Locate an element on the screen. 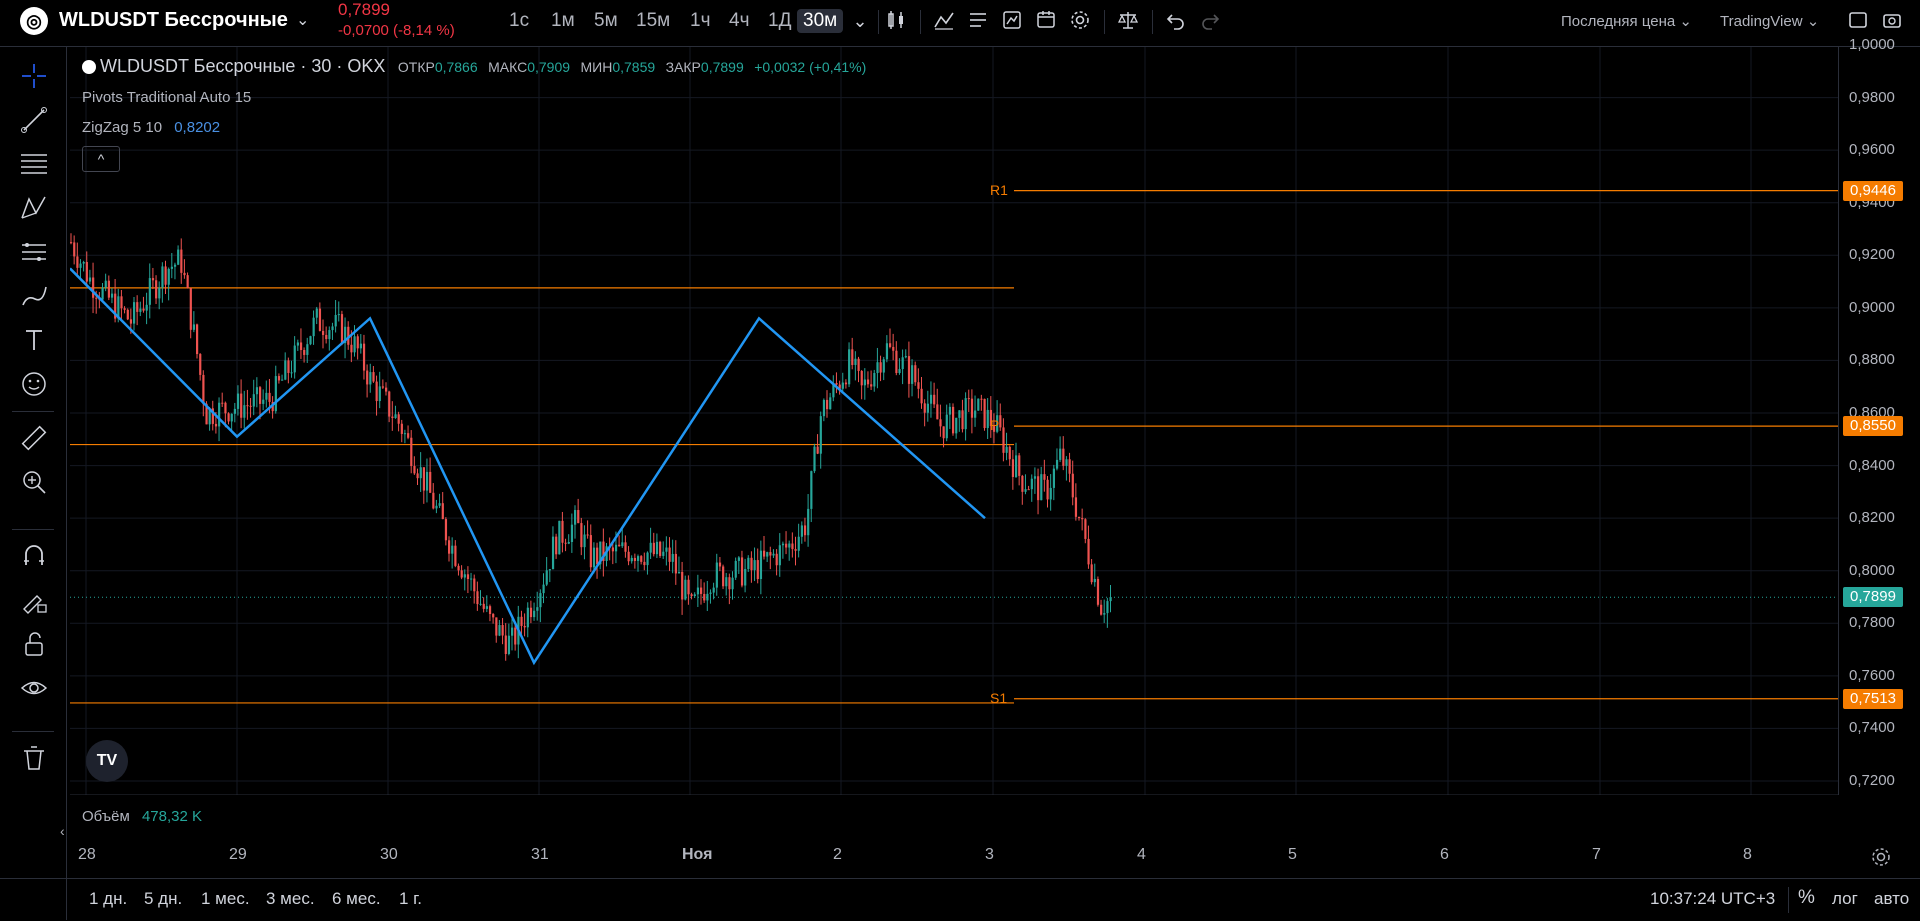 The image size is (1920, 921). symbol-name: WLDUSDT Бессрочные is located at coordinates (173, 20).